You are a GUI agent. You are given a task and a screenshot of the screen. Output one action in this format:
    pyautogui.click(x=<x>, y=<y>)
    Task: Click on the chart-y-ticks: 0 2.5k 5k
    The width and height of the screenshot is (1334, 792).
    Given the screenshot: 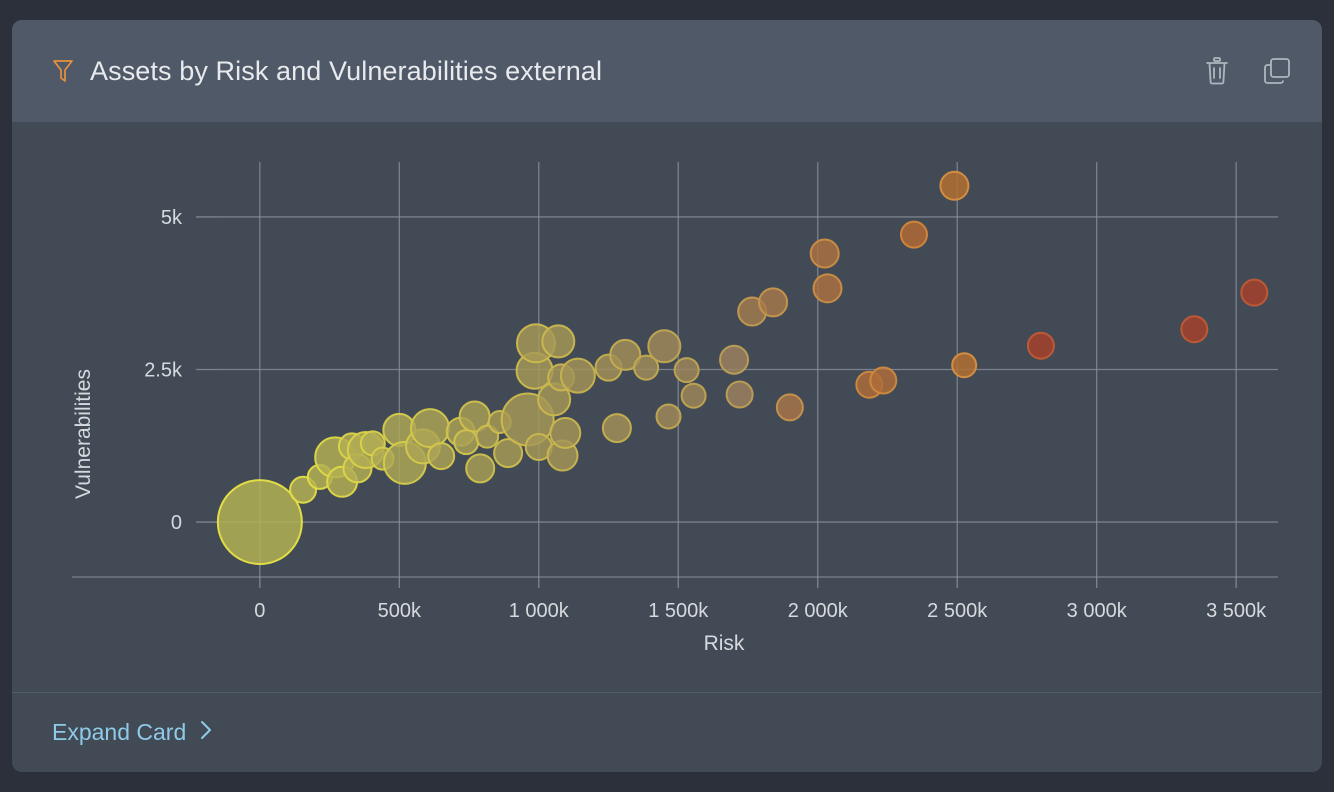 What is the action you would take?
    pyautogui.click(x=181, y=370)
    